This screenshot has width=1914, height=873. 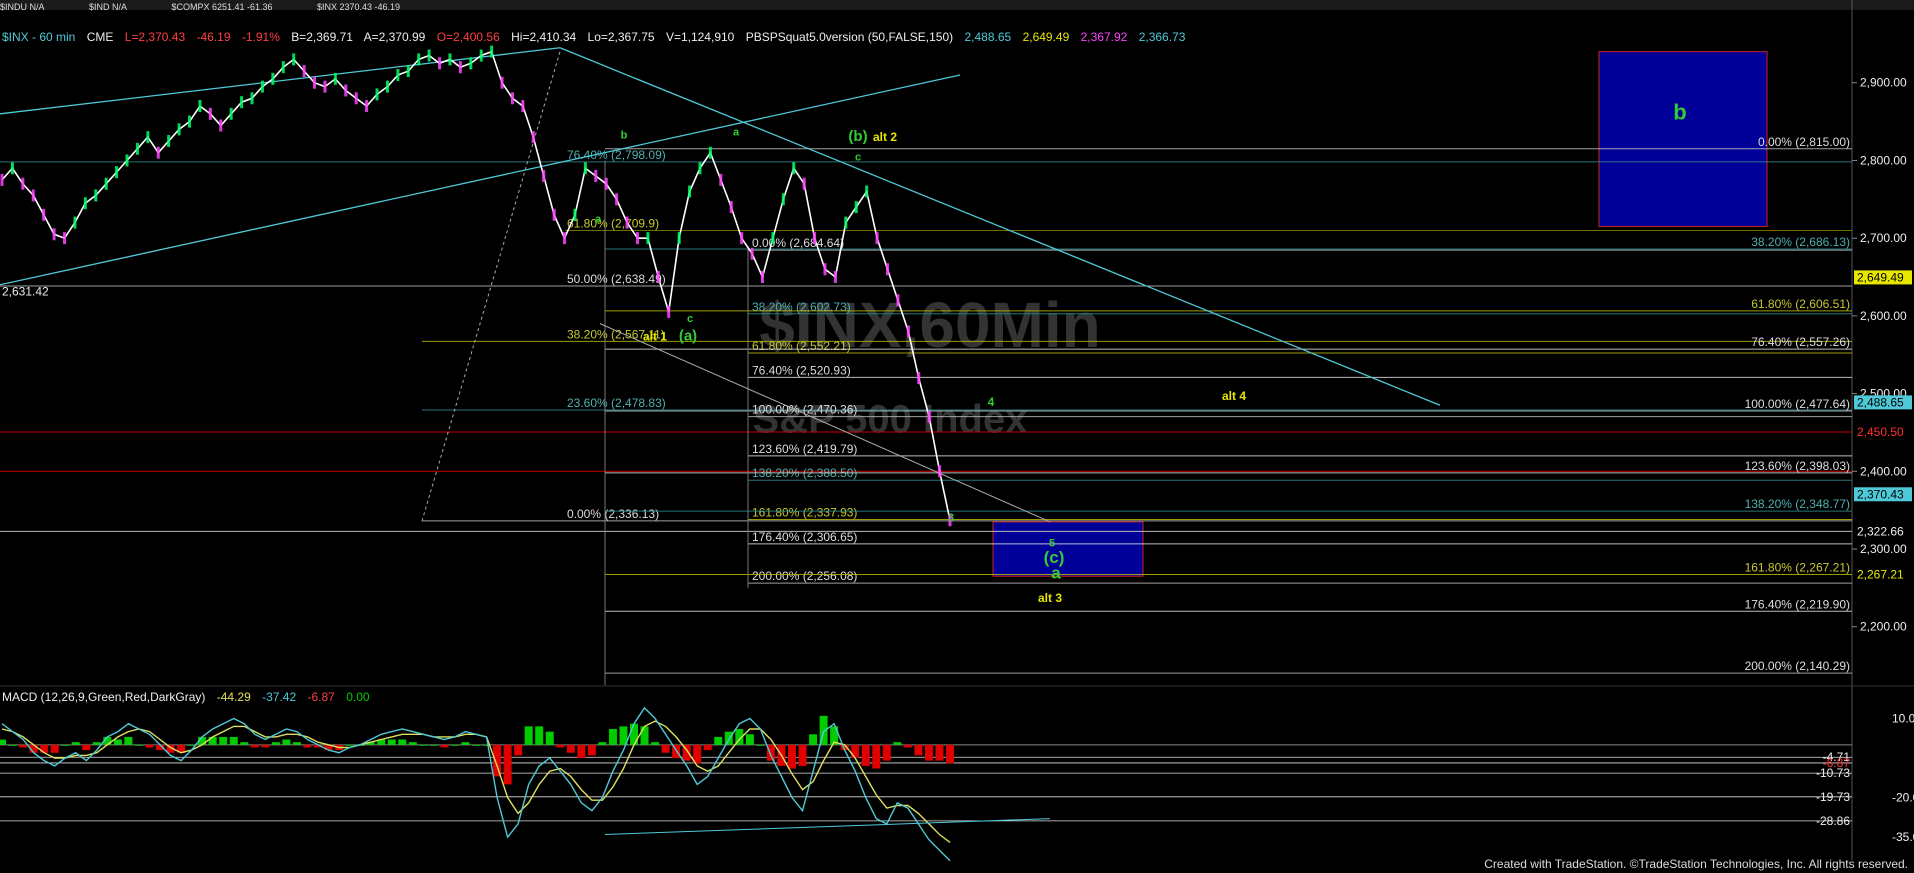 What do you see at coordinates (322, 37) in the screenshot?
I see `bid-price: B=2,369.71` at bounding box center [322, 37].